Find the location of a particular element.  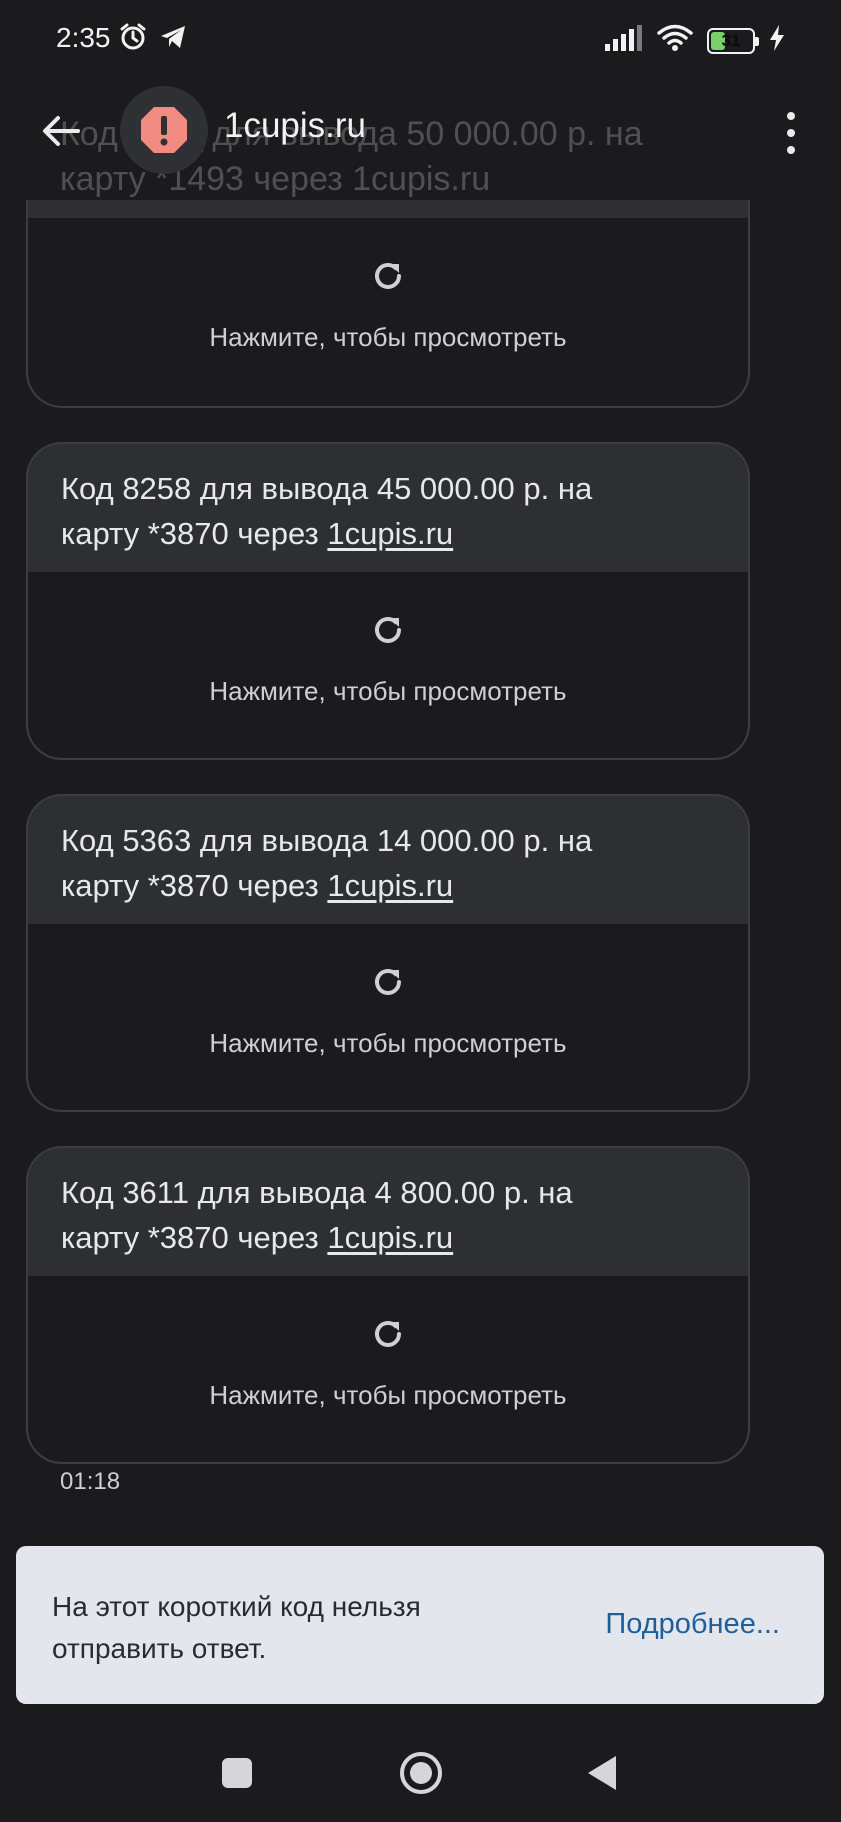

status-time: 2:35 is located at coordinates (83, 37).